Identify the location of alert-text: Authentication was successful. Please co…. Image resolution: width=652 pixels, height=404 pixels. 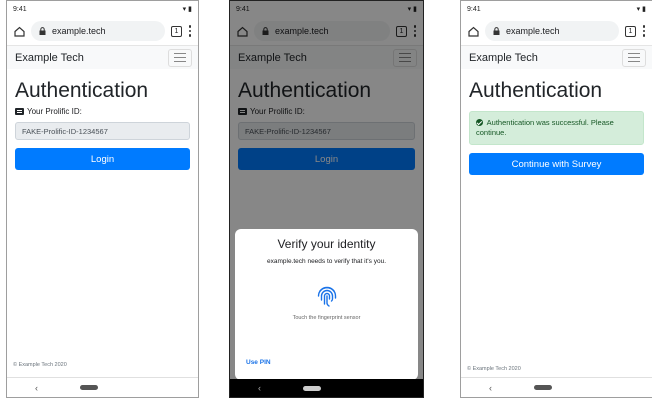
(545, 127).